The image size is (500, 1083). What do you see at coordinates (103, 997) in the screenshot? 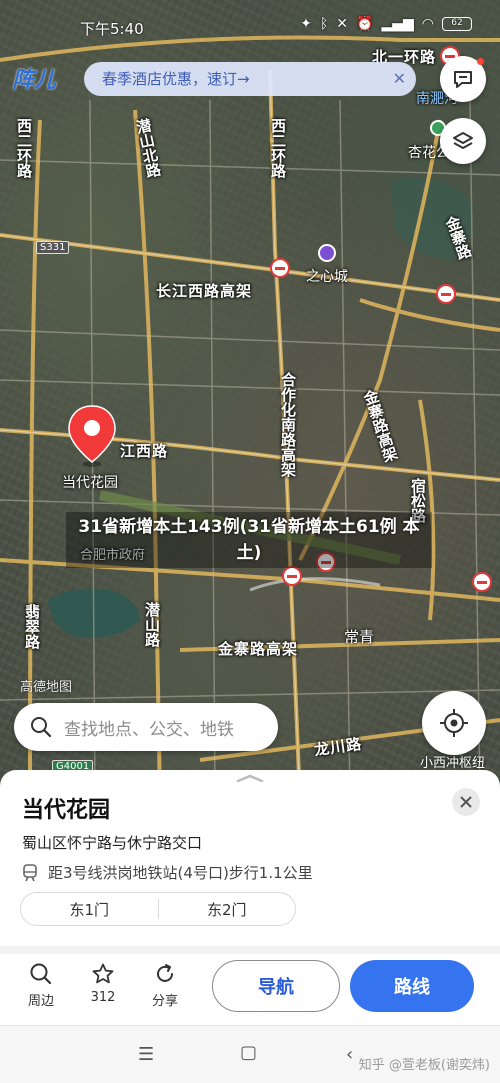
I see `favorite-count: 312` at bounding box center [103, 997].